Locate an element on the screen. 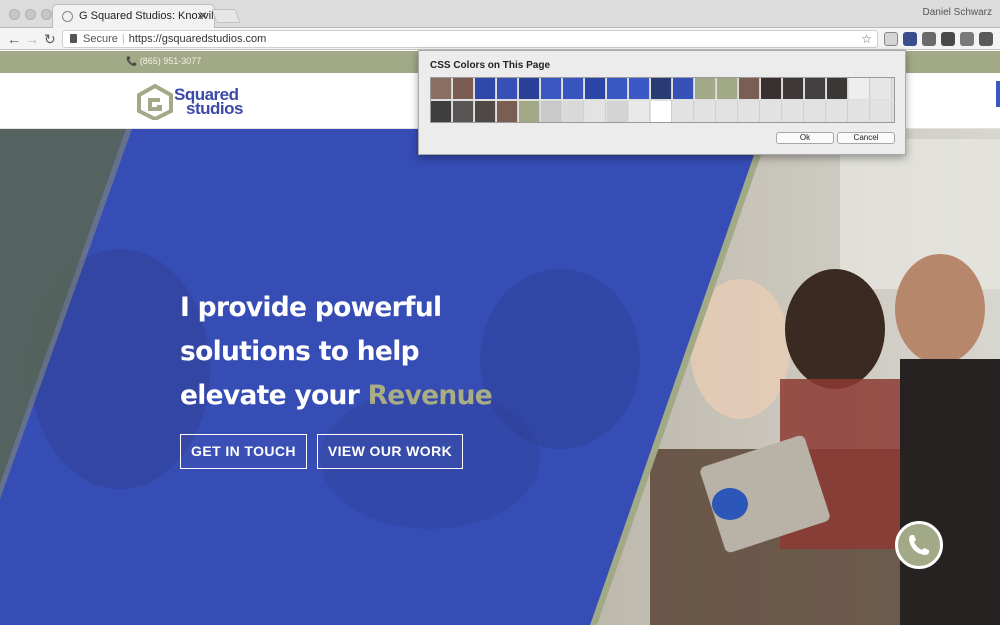 This screenshot has width=1000, height=625. popup-title: CSS Colors on This Page is located at coordinates (490, 65).